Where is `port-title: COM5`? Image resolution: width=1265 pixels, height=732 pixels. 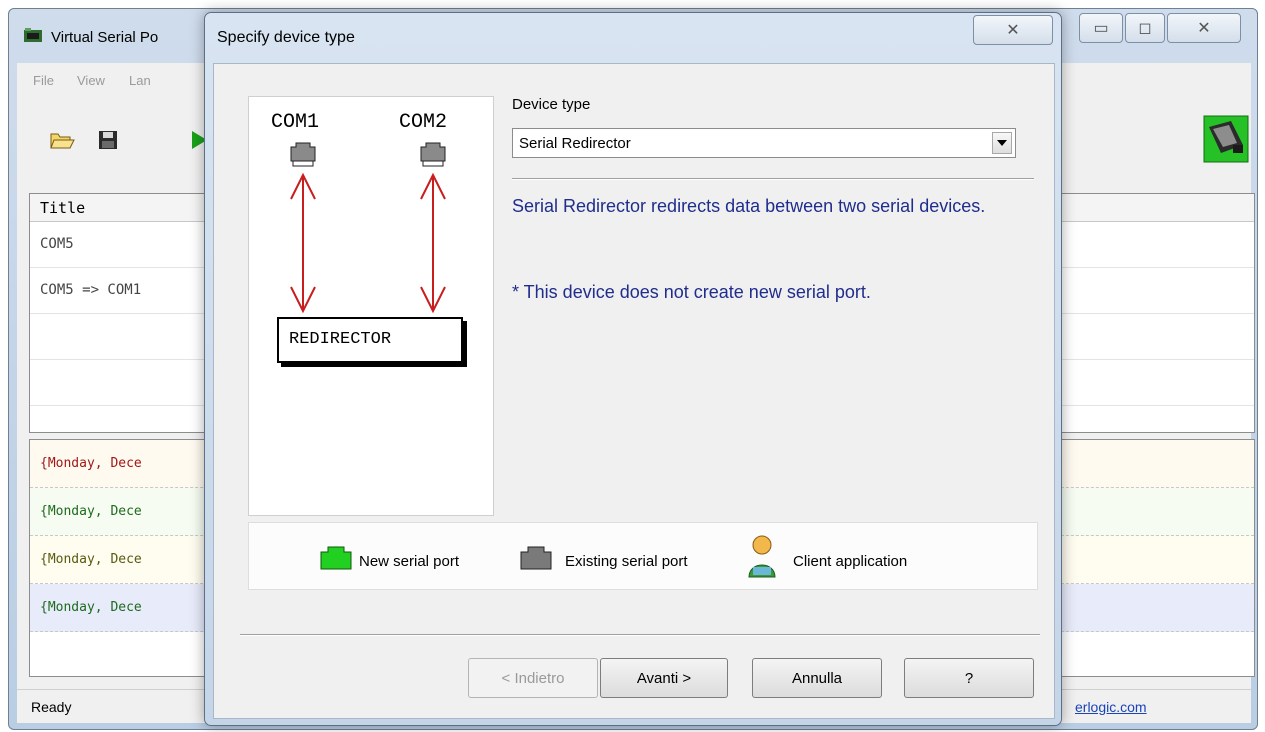
port-title: COM5 is located at coordinates (57, 244).